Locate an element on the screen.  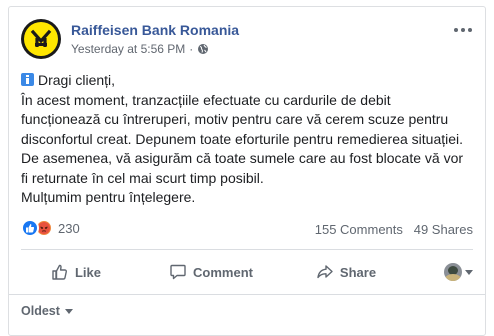
viewer-avatar is located at coordinates (453, 272).